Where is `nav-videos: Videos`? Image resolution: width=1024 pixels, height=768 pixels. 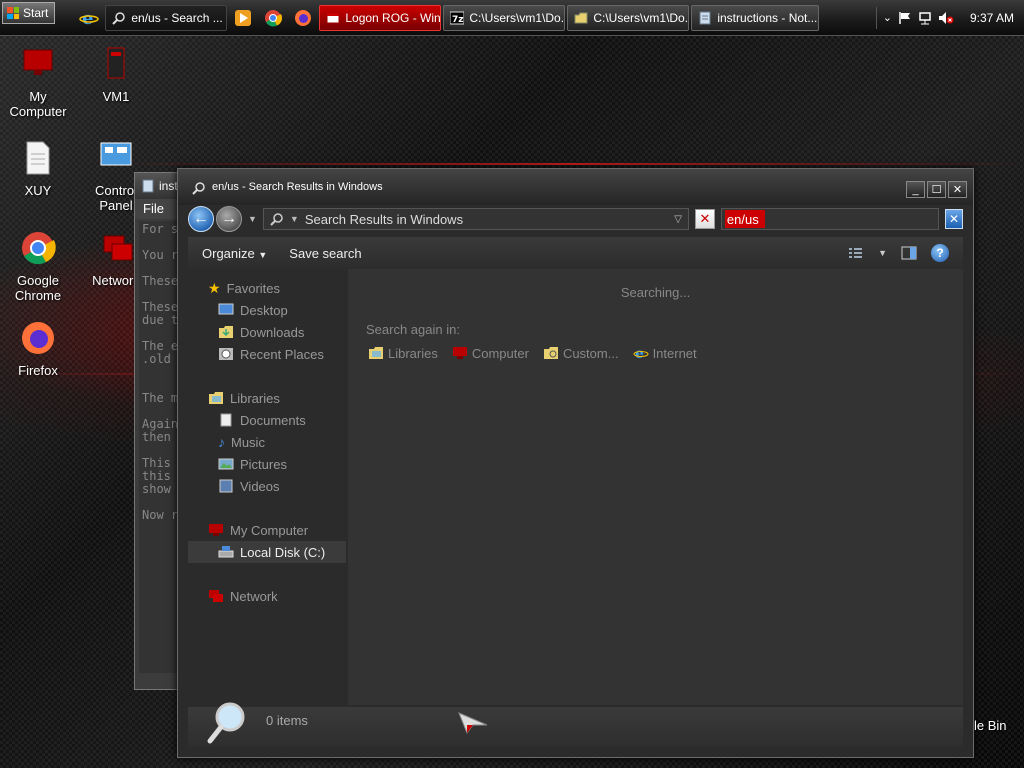
nav-videos: Videos is located at coordinates (267, 486).